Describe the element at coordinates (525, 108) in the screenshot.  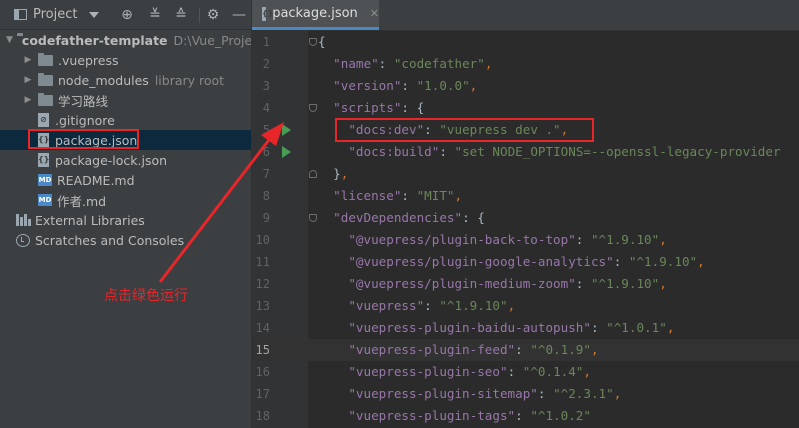
I see `code-line: 4 "scripts": {` at that location.